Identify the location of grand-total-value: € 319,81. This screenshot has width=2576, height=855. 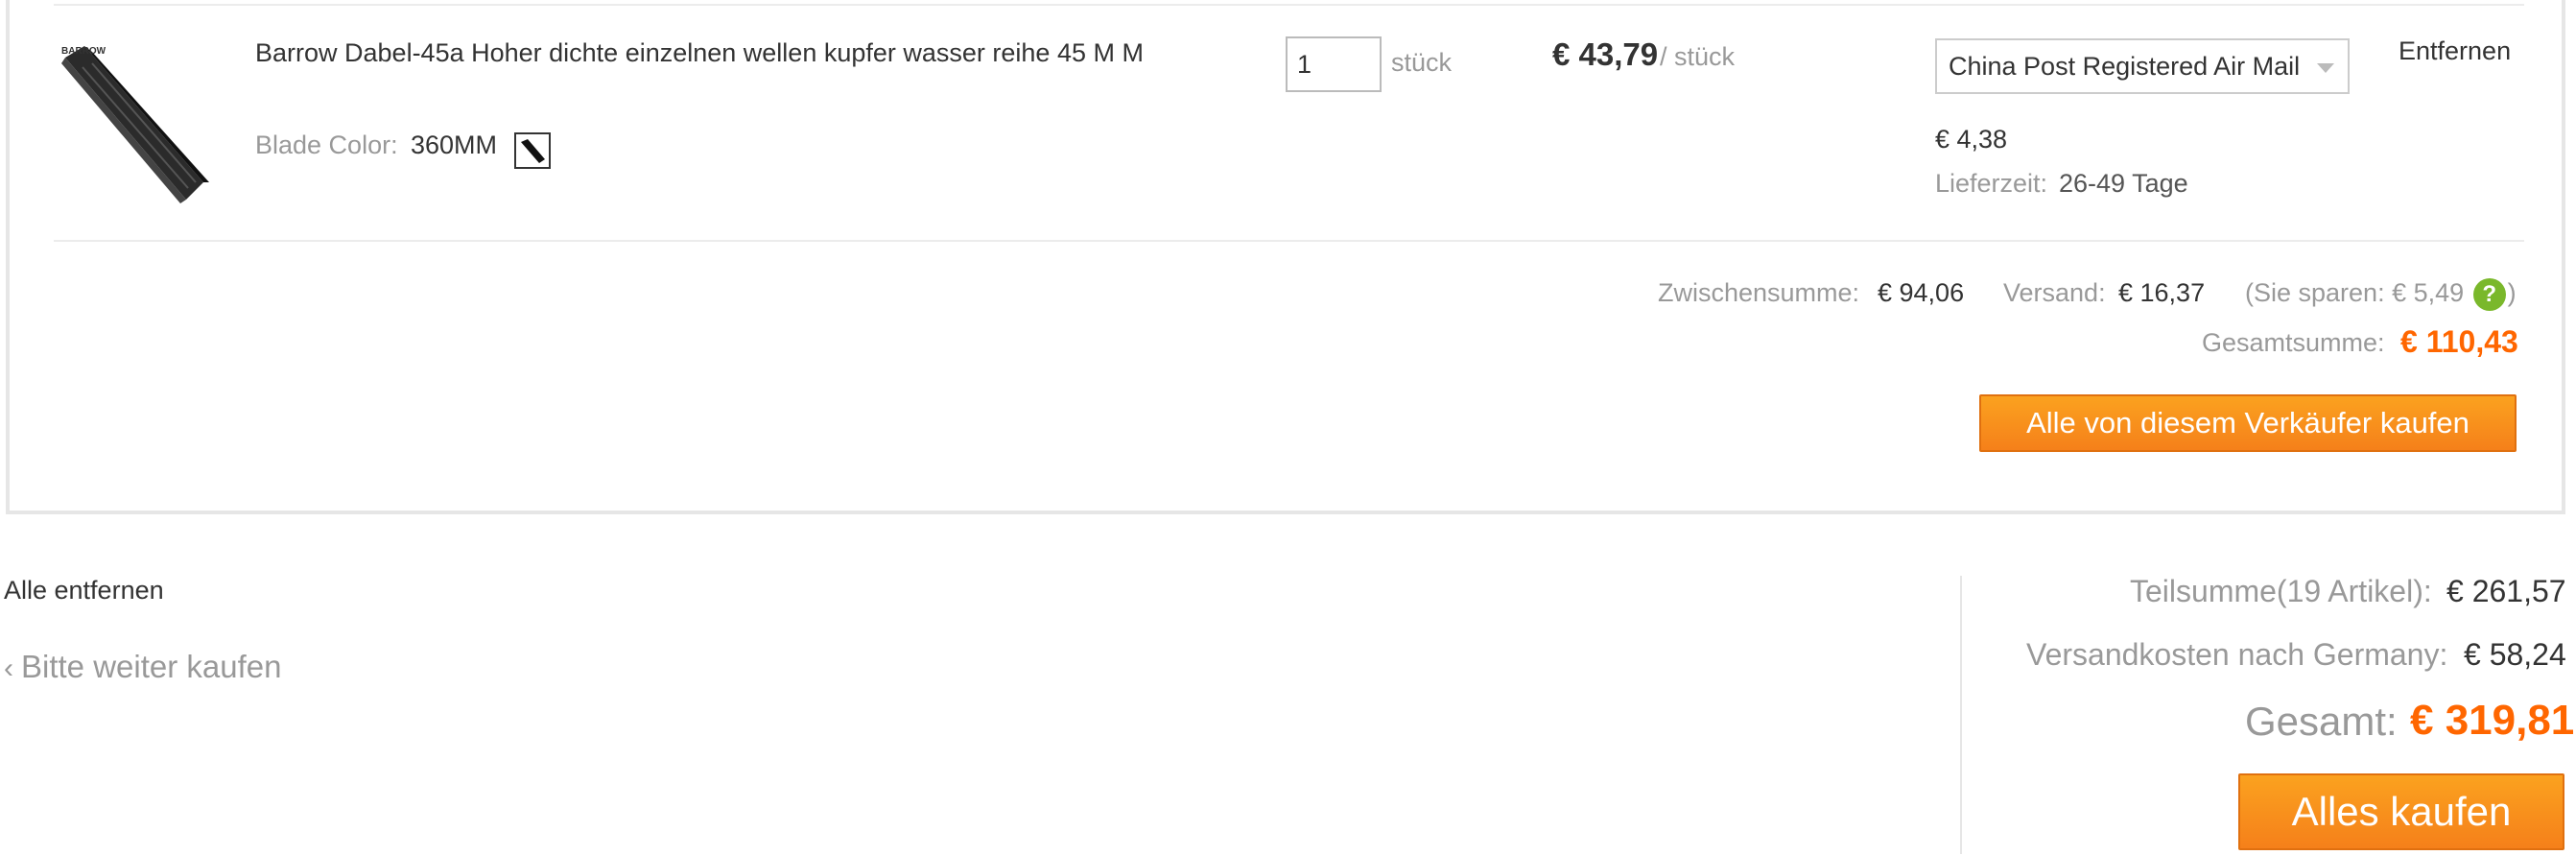
(2492, 720).